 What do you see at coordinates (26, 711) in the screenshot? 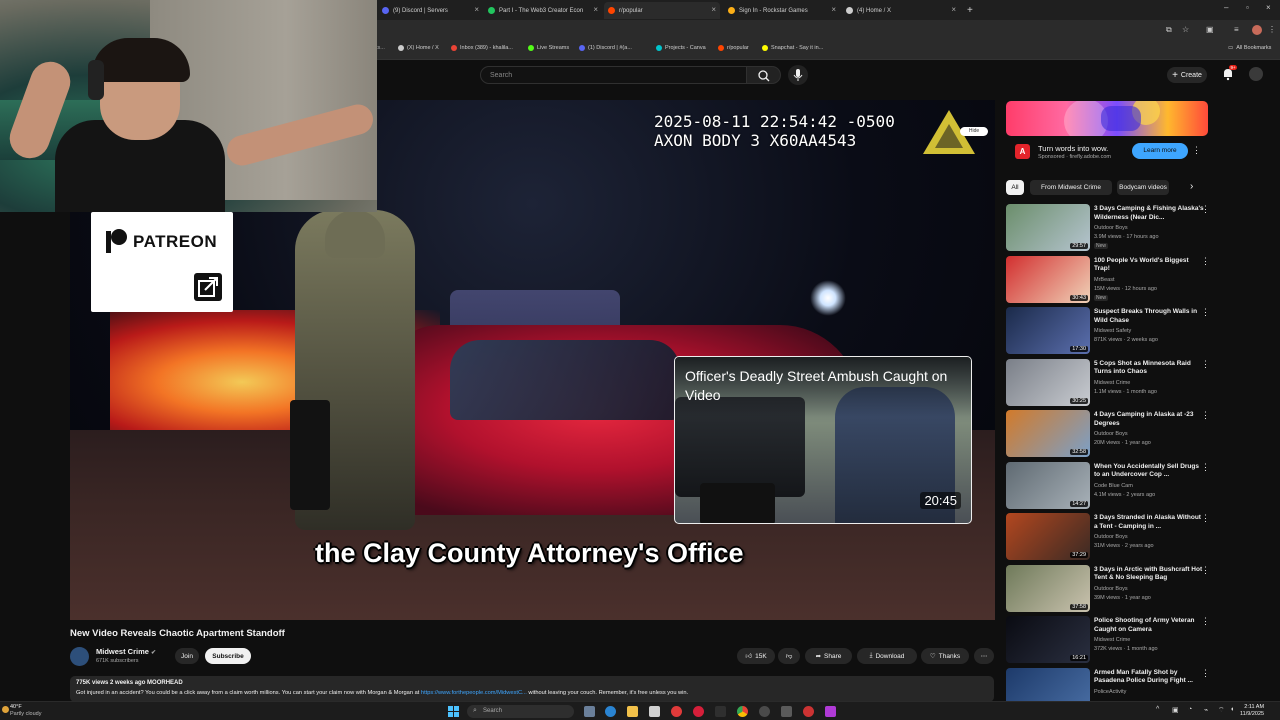
I see `weather-widget: 40°F Partly cloudy` at bounding box center [26, 711].